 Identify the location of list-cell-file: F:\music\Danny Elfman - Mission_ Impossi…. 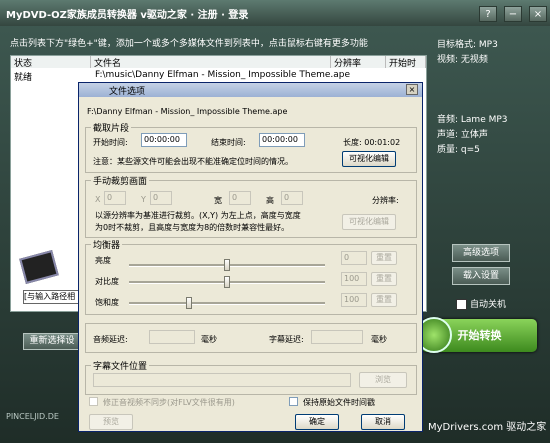
(223, 75).